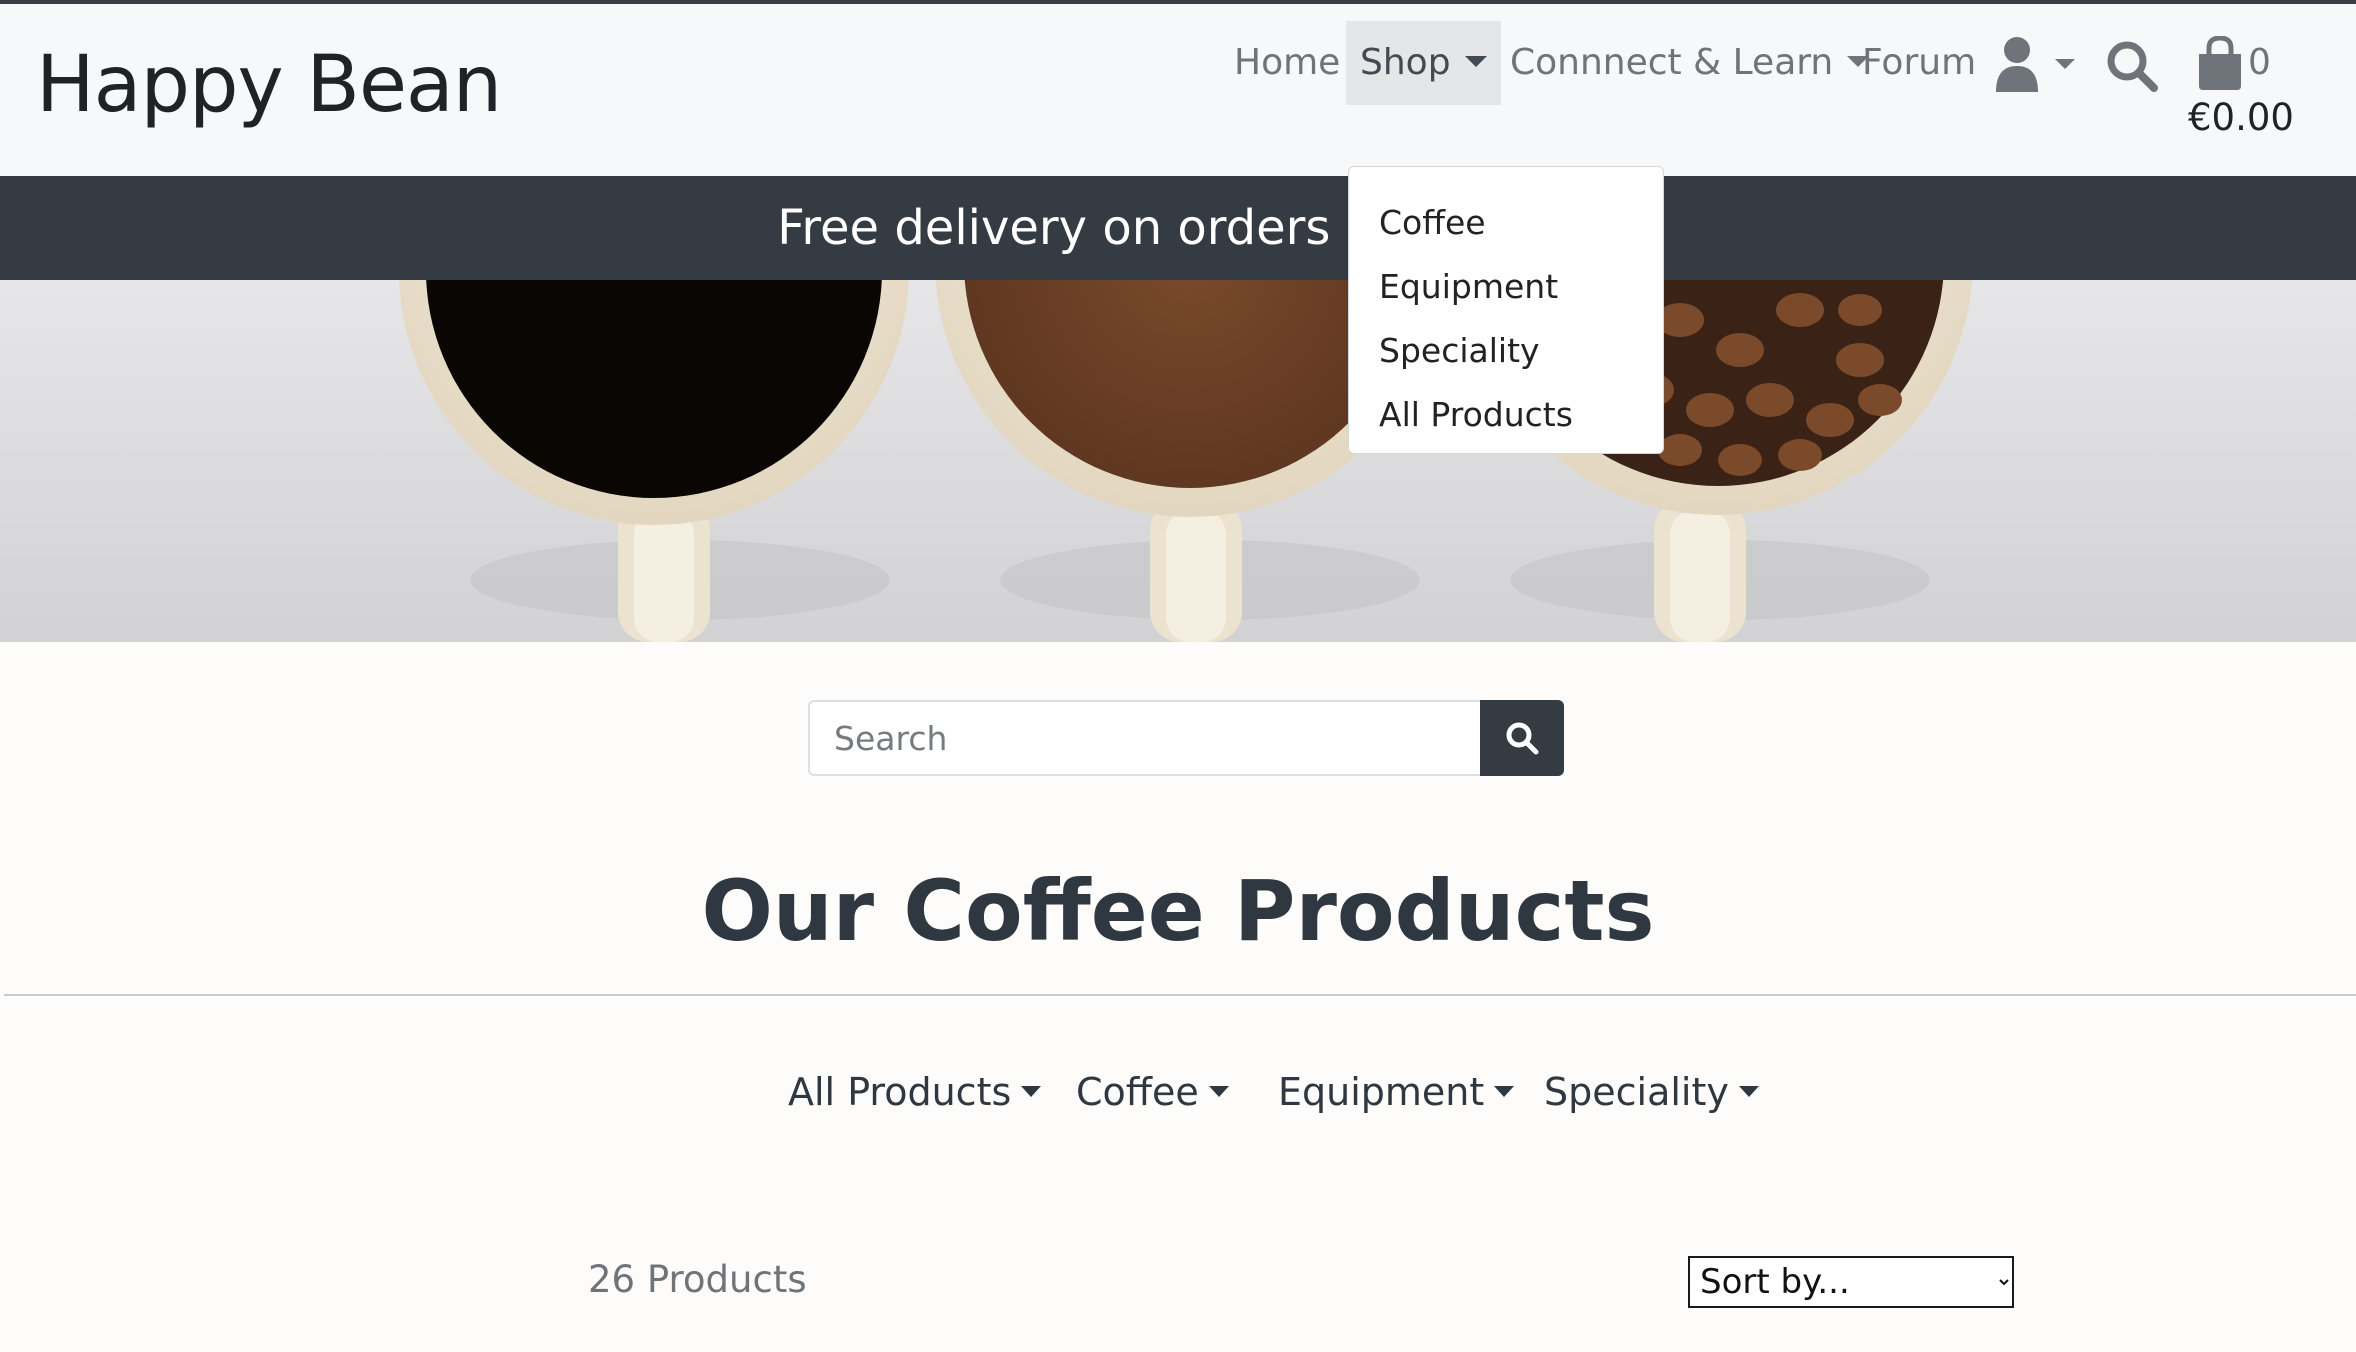 The image size is (2356, 1352). I want to click on search-toggle, so click(2132, 66).